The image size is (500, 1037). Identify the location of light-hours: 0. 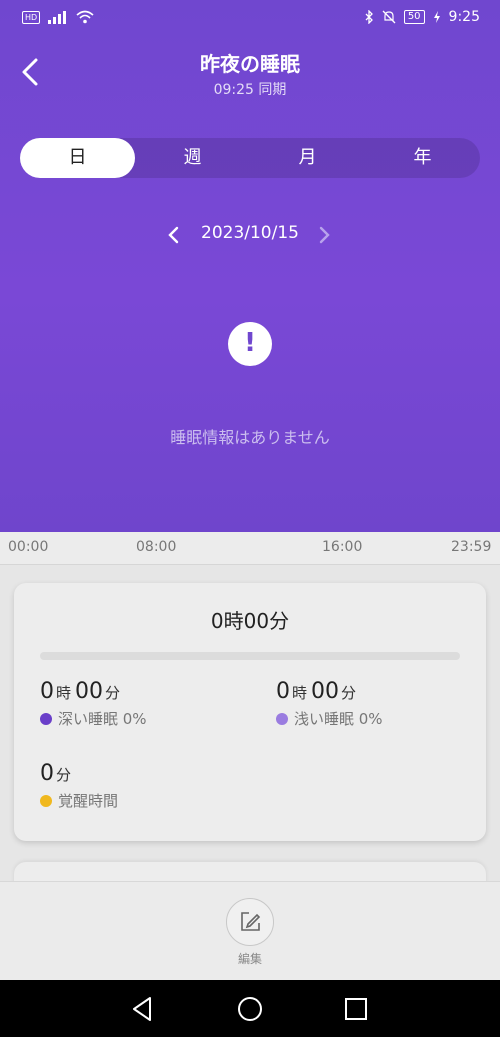
(283, 691).